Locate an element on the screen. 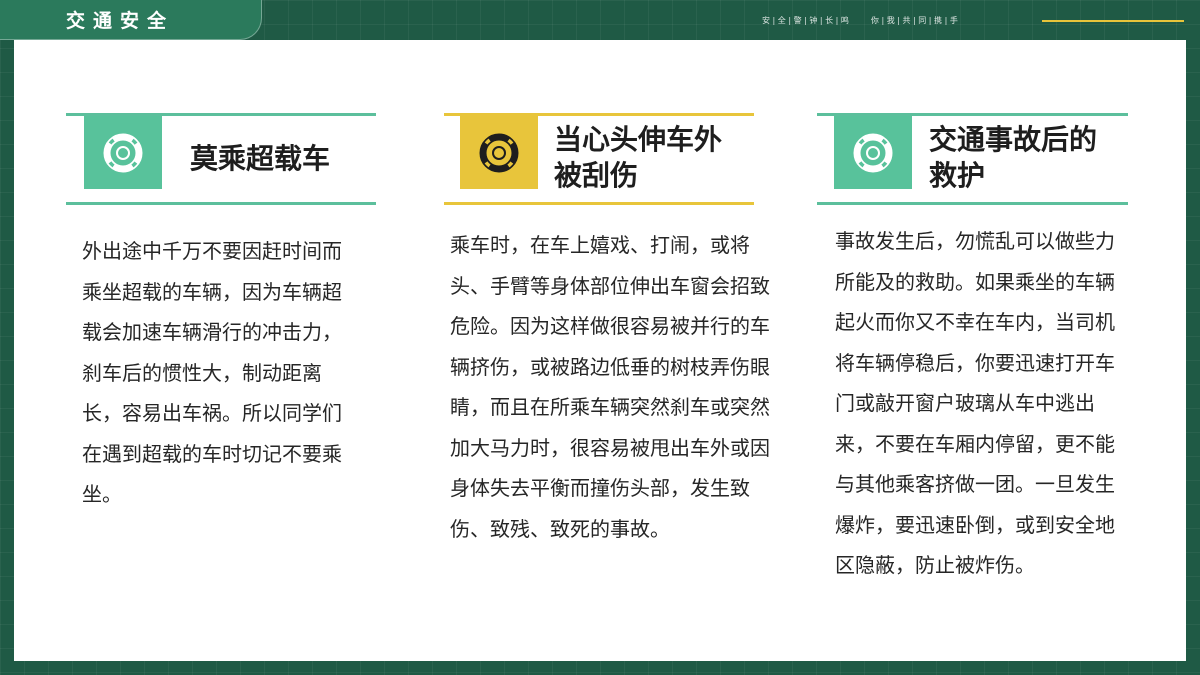 The image size is (1200, 675). page-title: 交通安全 is located at coordinates (120, 21).